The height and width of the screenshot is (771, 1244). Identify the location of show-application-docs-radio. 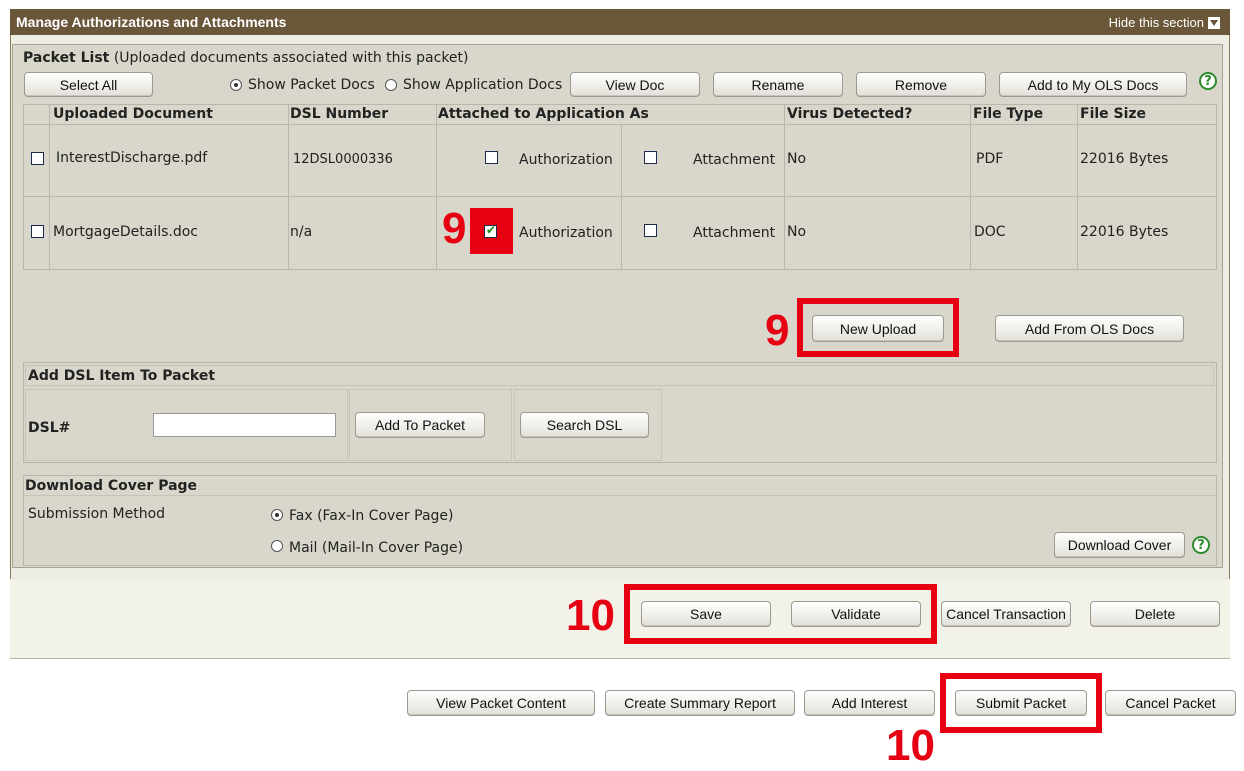
(391, 85).